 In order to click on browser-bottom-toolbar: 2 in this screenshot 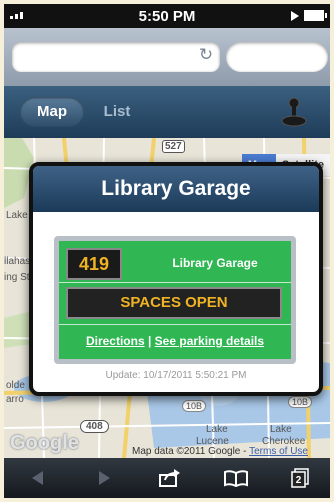, I will do `click(167, 478)`.